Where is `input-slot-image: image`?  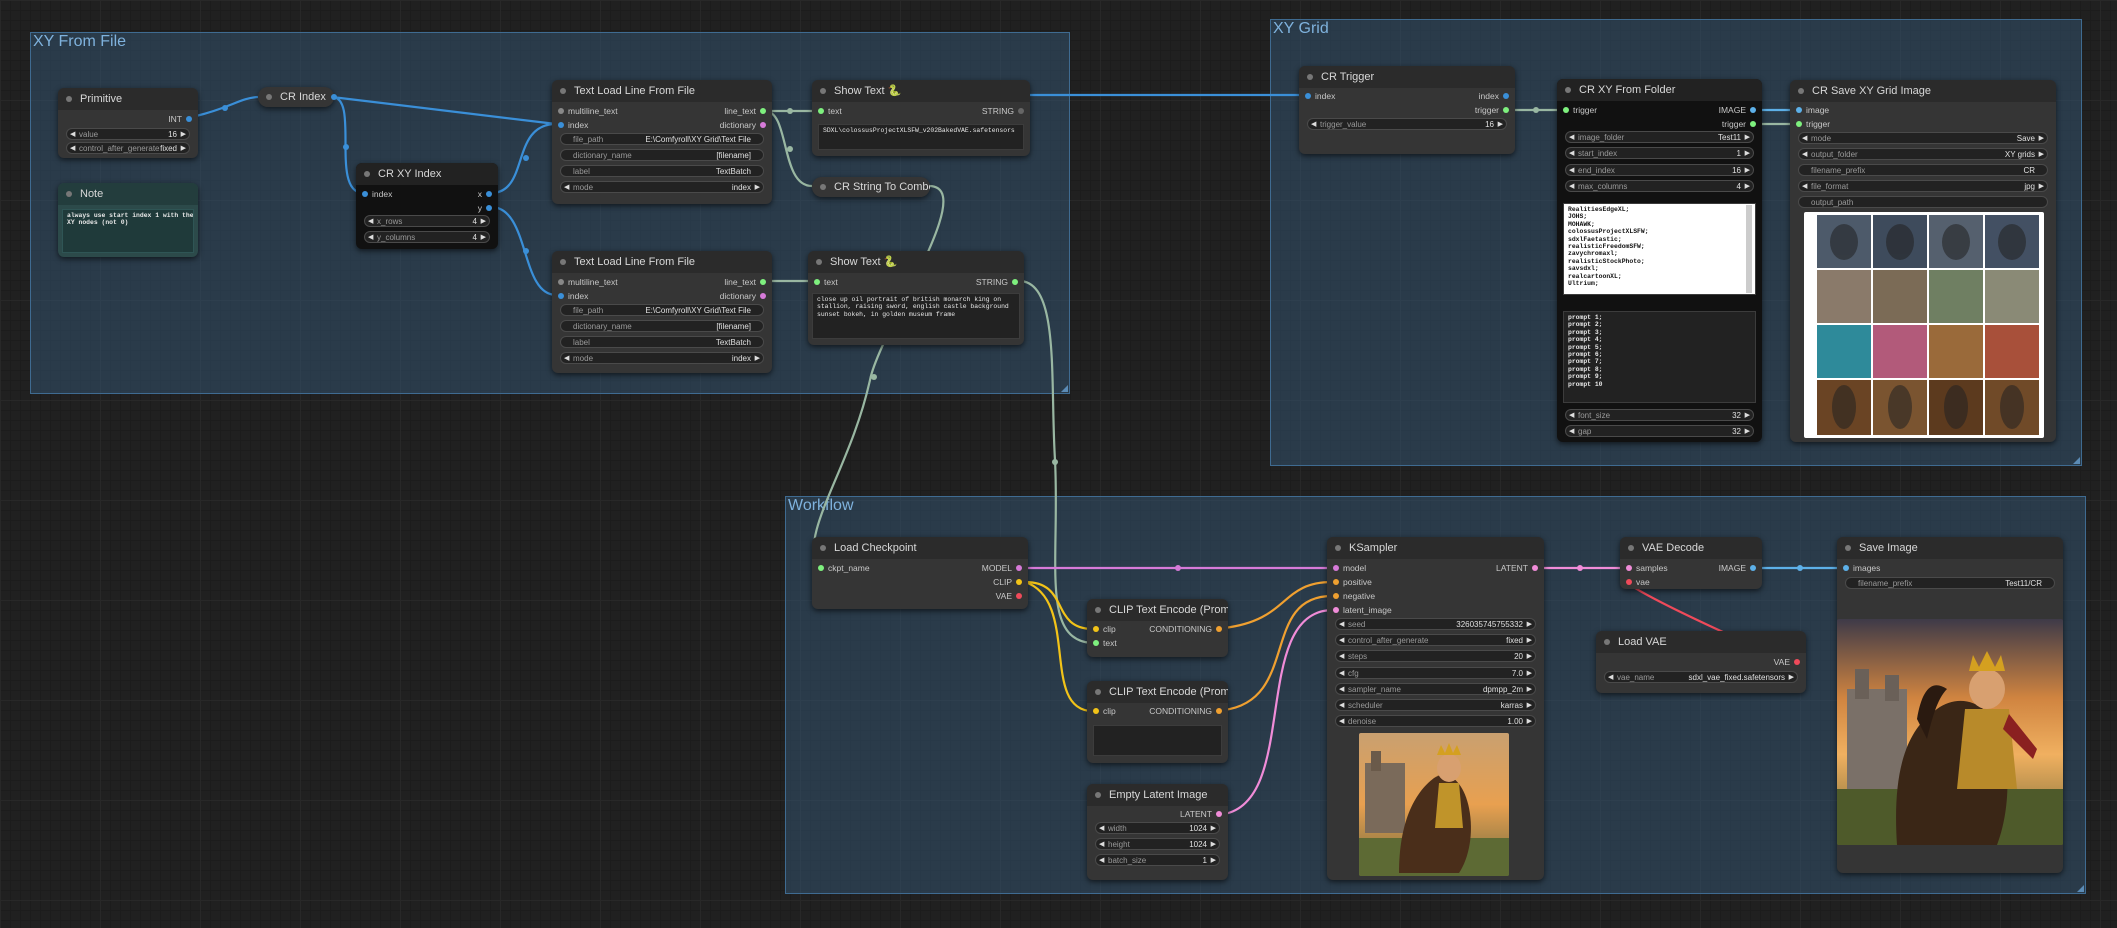
input-slot-image: image is located at coordinates (1812, 110).